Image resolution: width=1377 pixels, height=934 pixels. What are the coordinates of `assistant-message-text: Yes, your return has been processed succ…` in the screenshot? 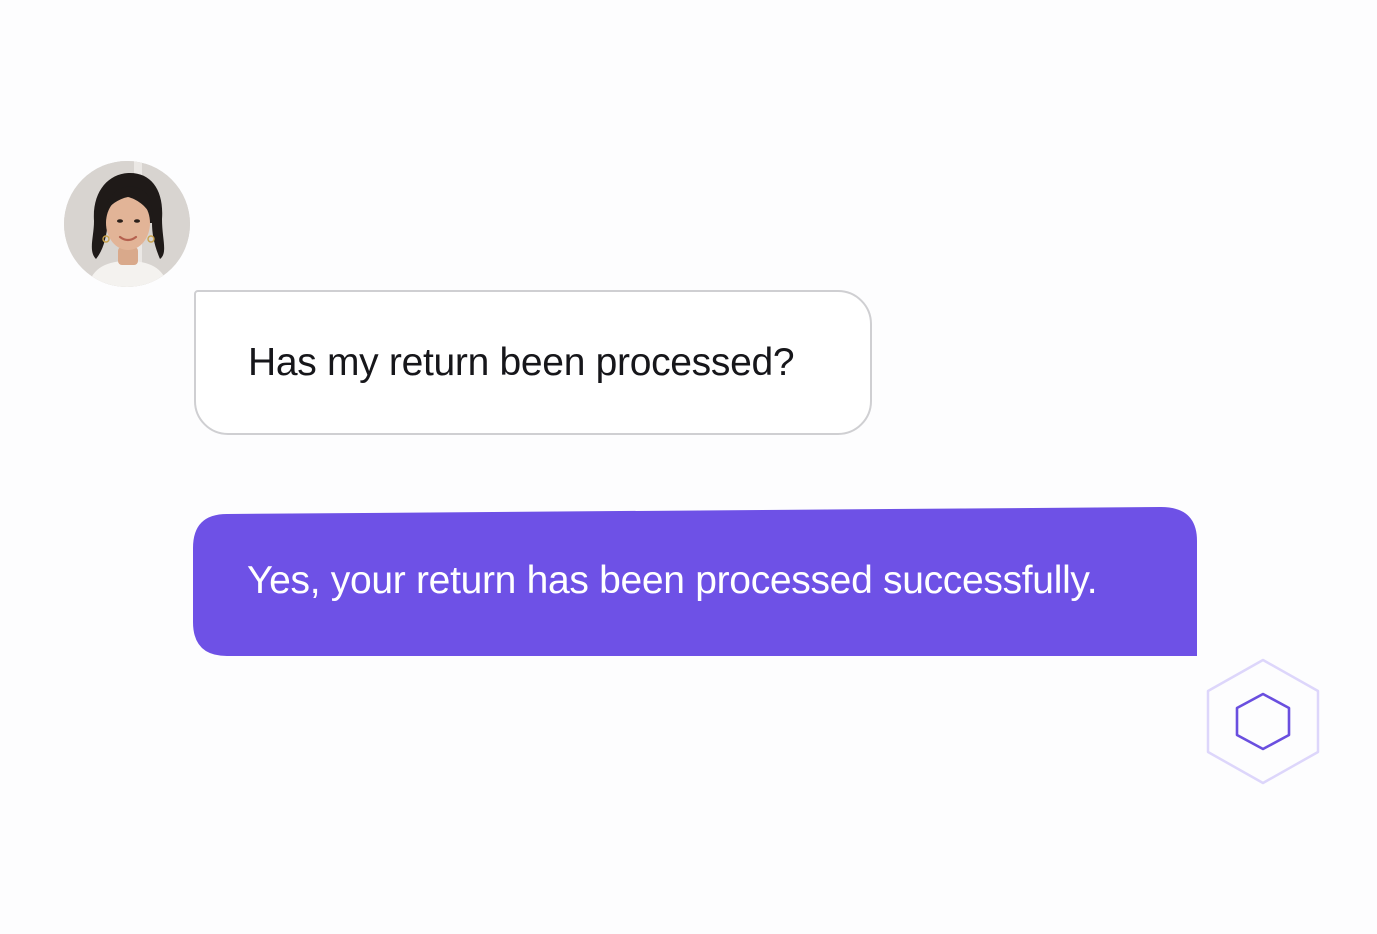 It's located at (672, 580).